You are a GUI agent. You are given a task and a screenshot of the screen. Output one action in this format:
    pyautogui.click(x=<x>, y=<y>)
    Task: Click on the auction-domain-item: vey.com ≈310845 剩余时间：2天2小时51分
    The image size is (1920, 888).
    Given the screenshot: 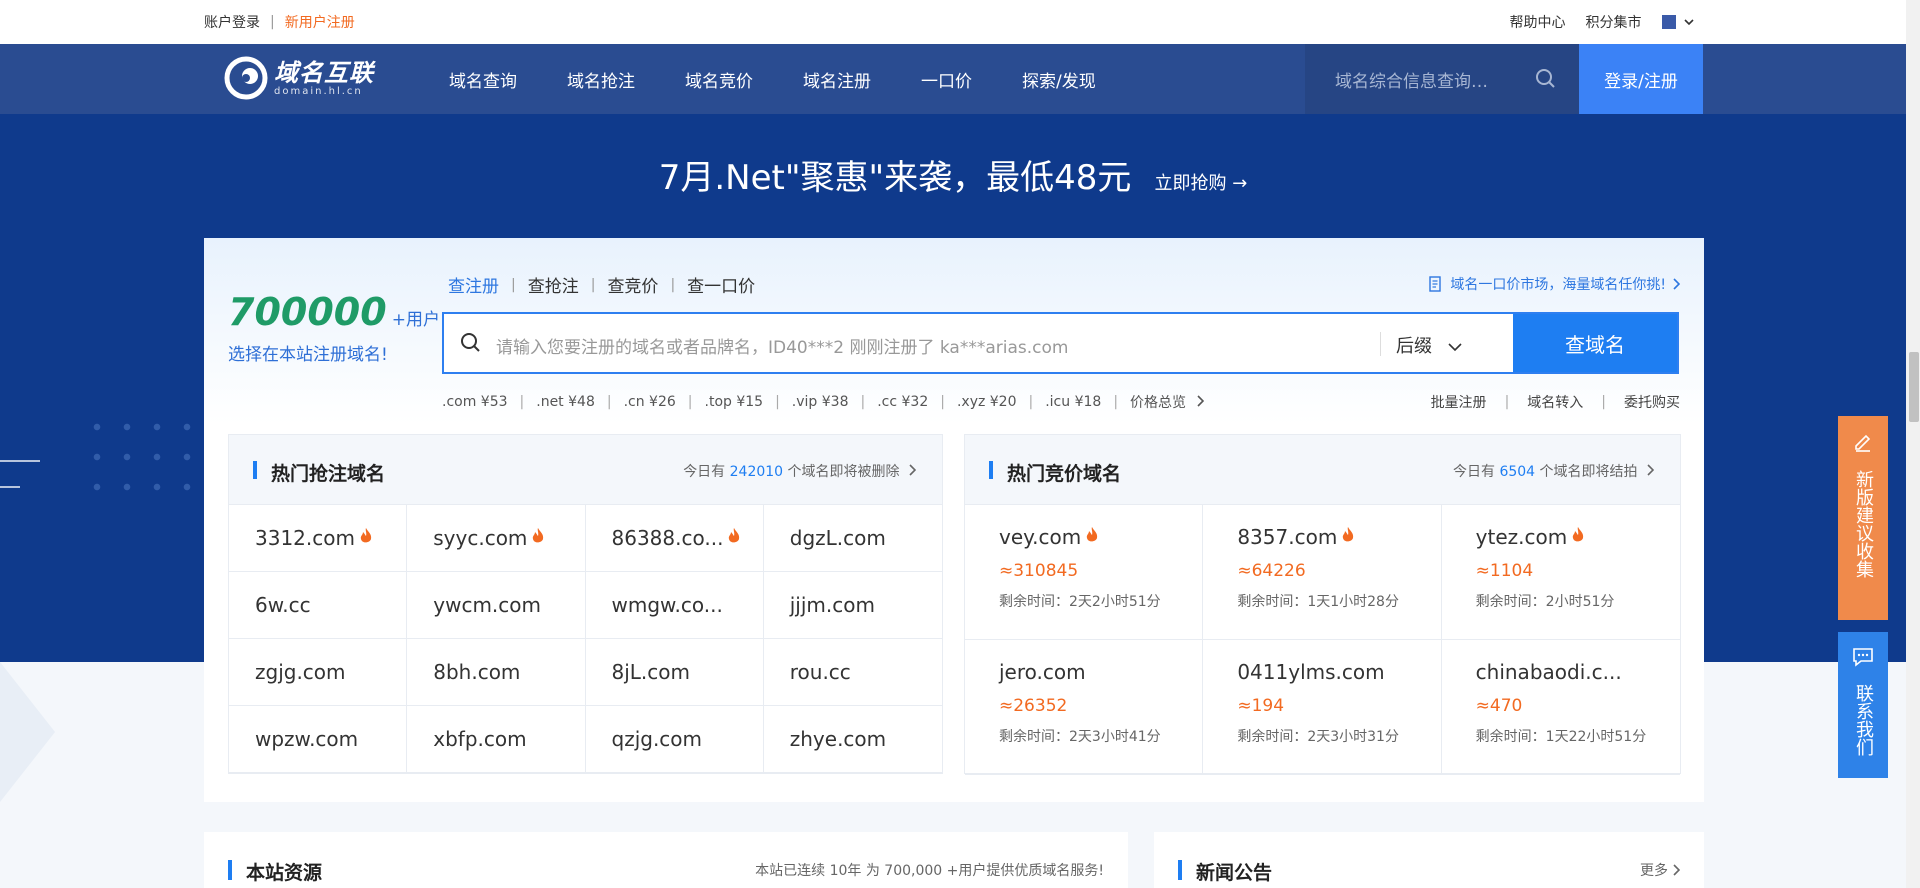 What is the action you would take?
    pyautogui.click(x=1084, y=572)
    